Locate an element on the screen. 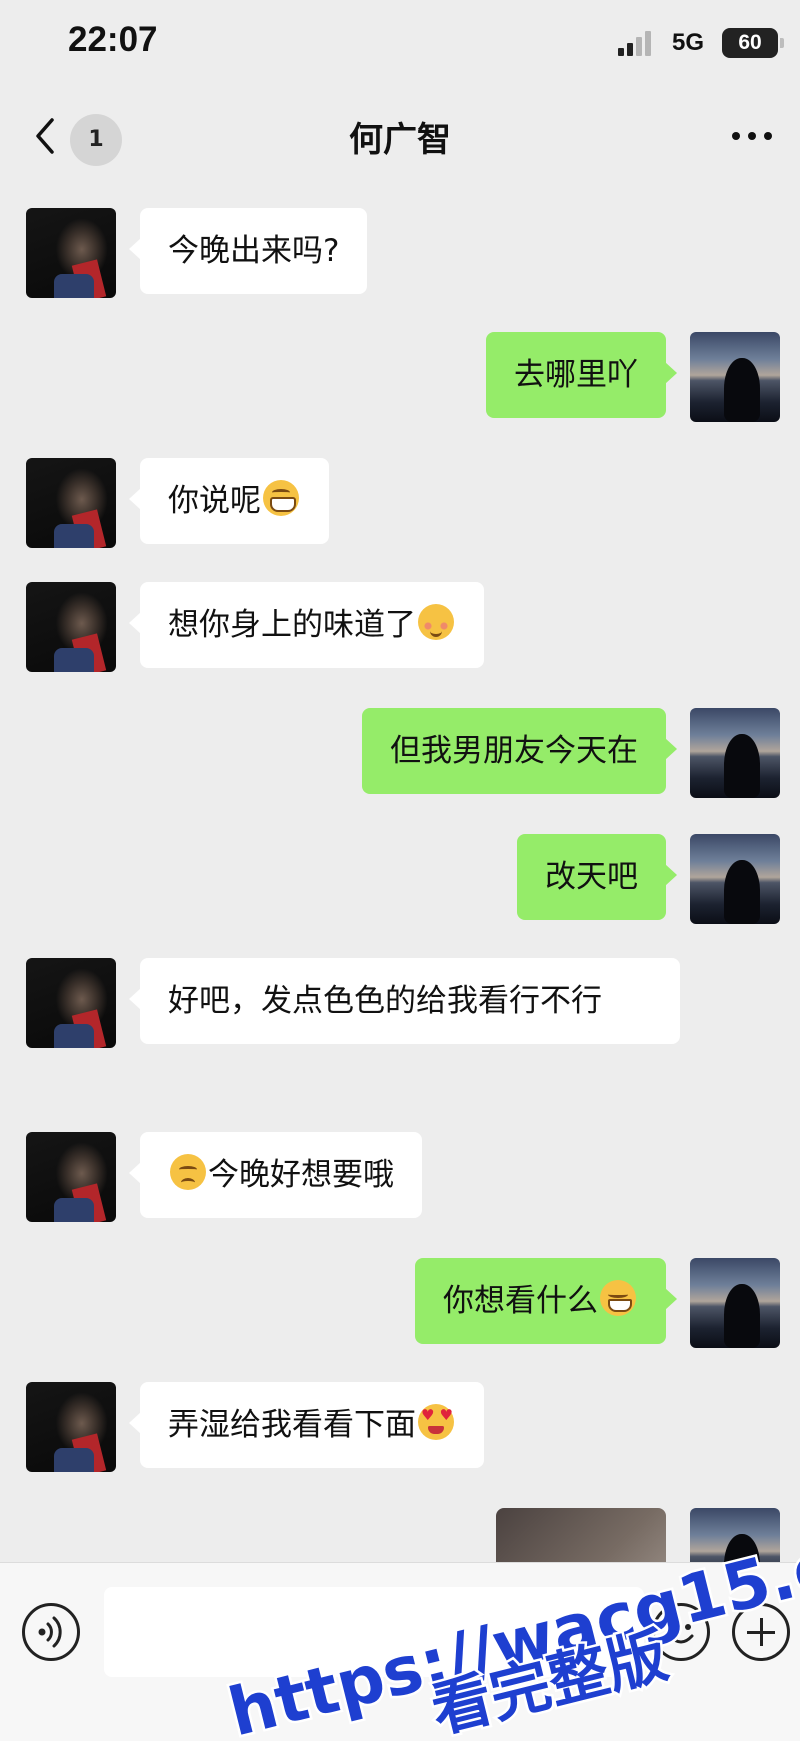  voice-wave-icon is located at coordinates (50, 1632).